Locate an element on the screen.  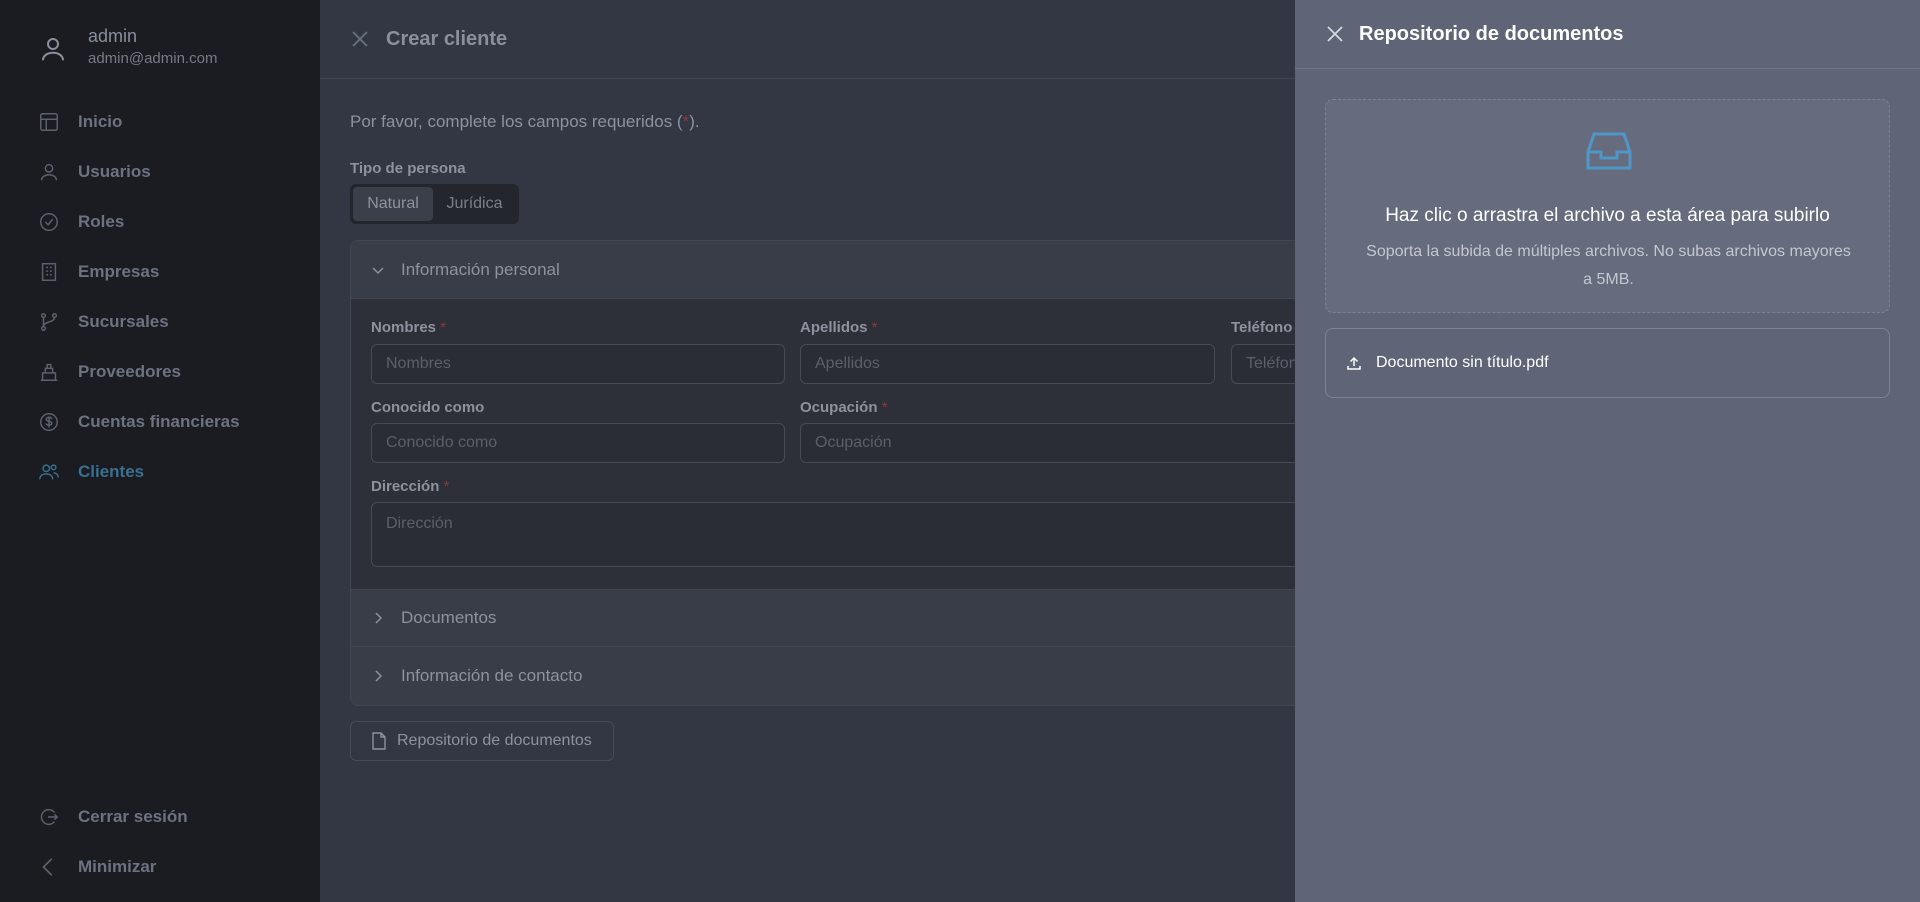
inbox-icon is located at coordinates (1609, 151).